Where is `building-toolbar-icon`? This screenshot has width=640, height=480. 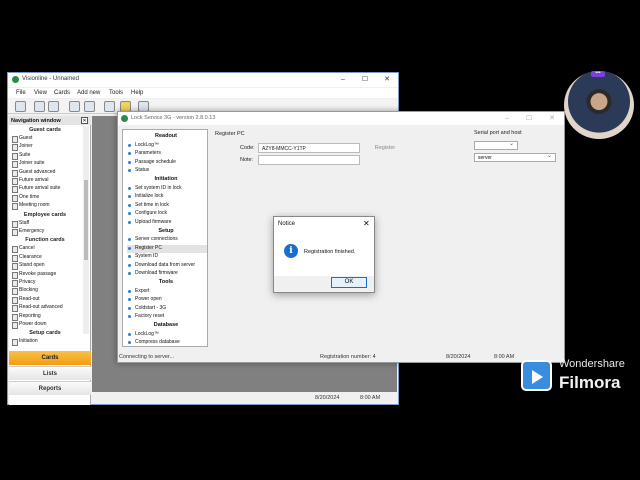
building-toolbar-icon is located at coordinates (39, 106).